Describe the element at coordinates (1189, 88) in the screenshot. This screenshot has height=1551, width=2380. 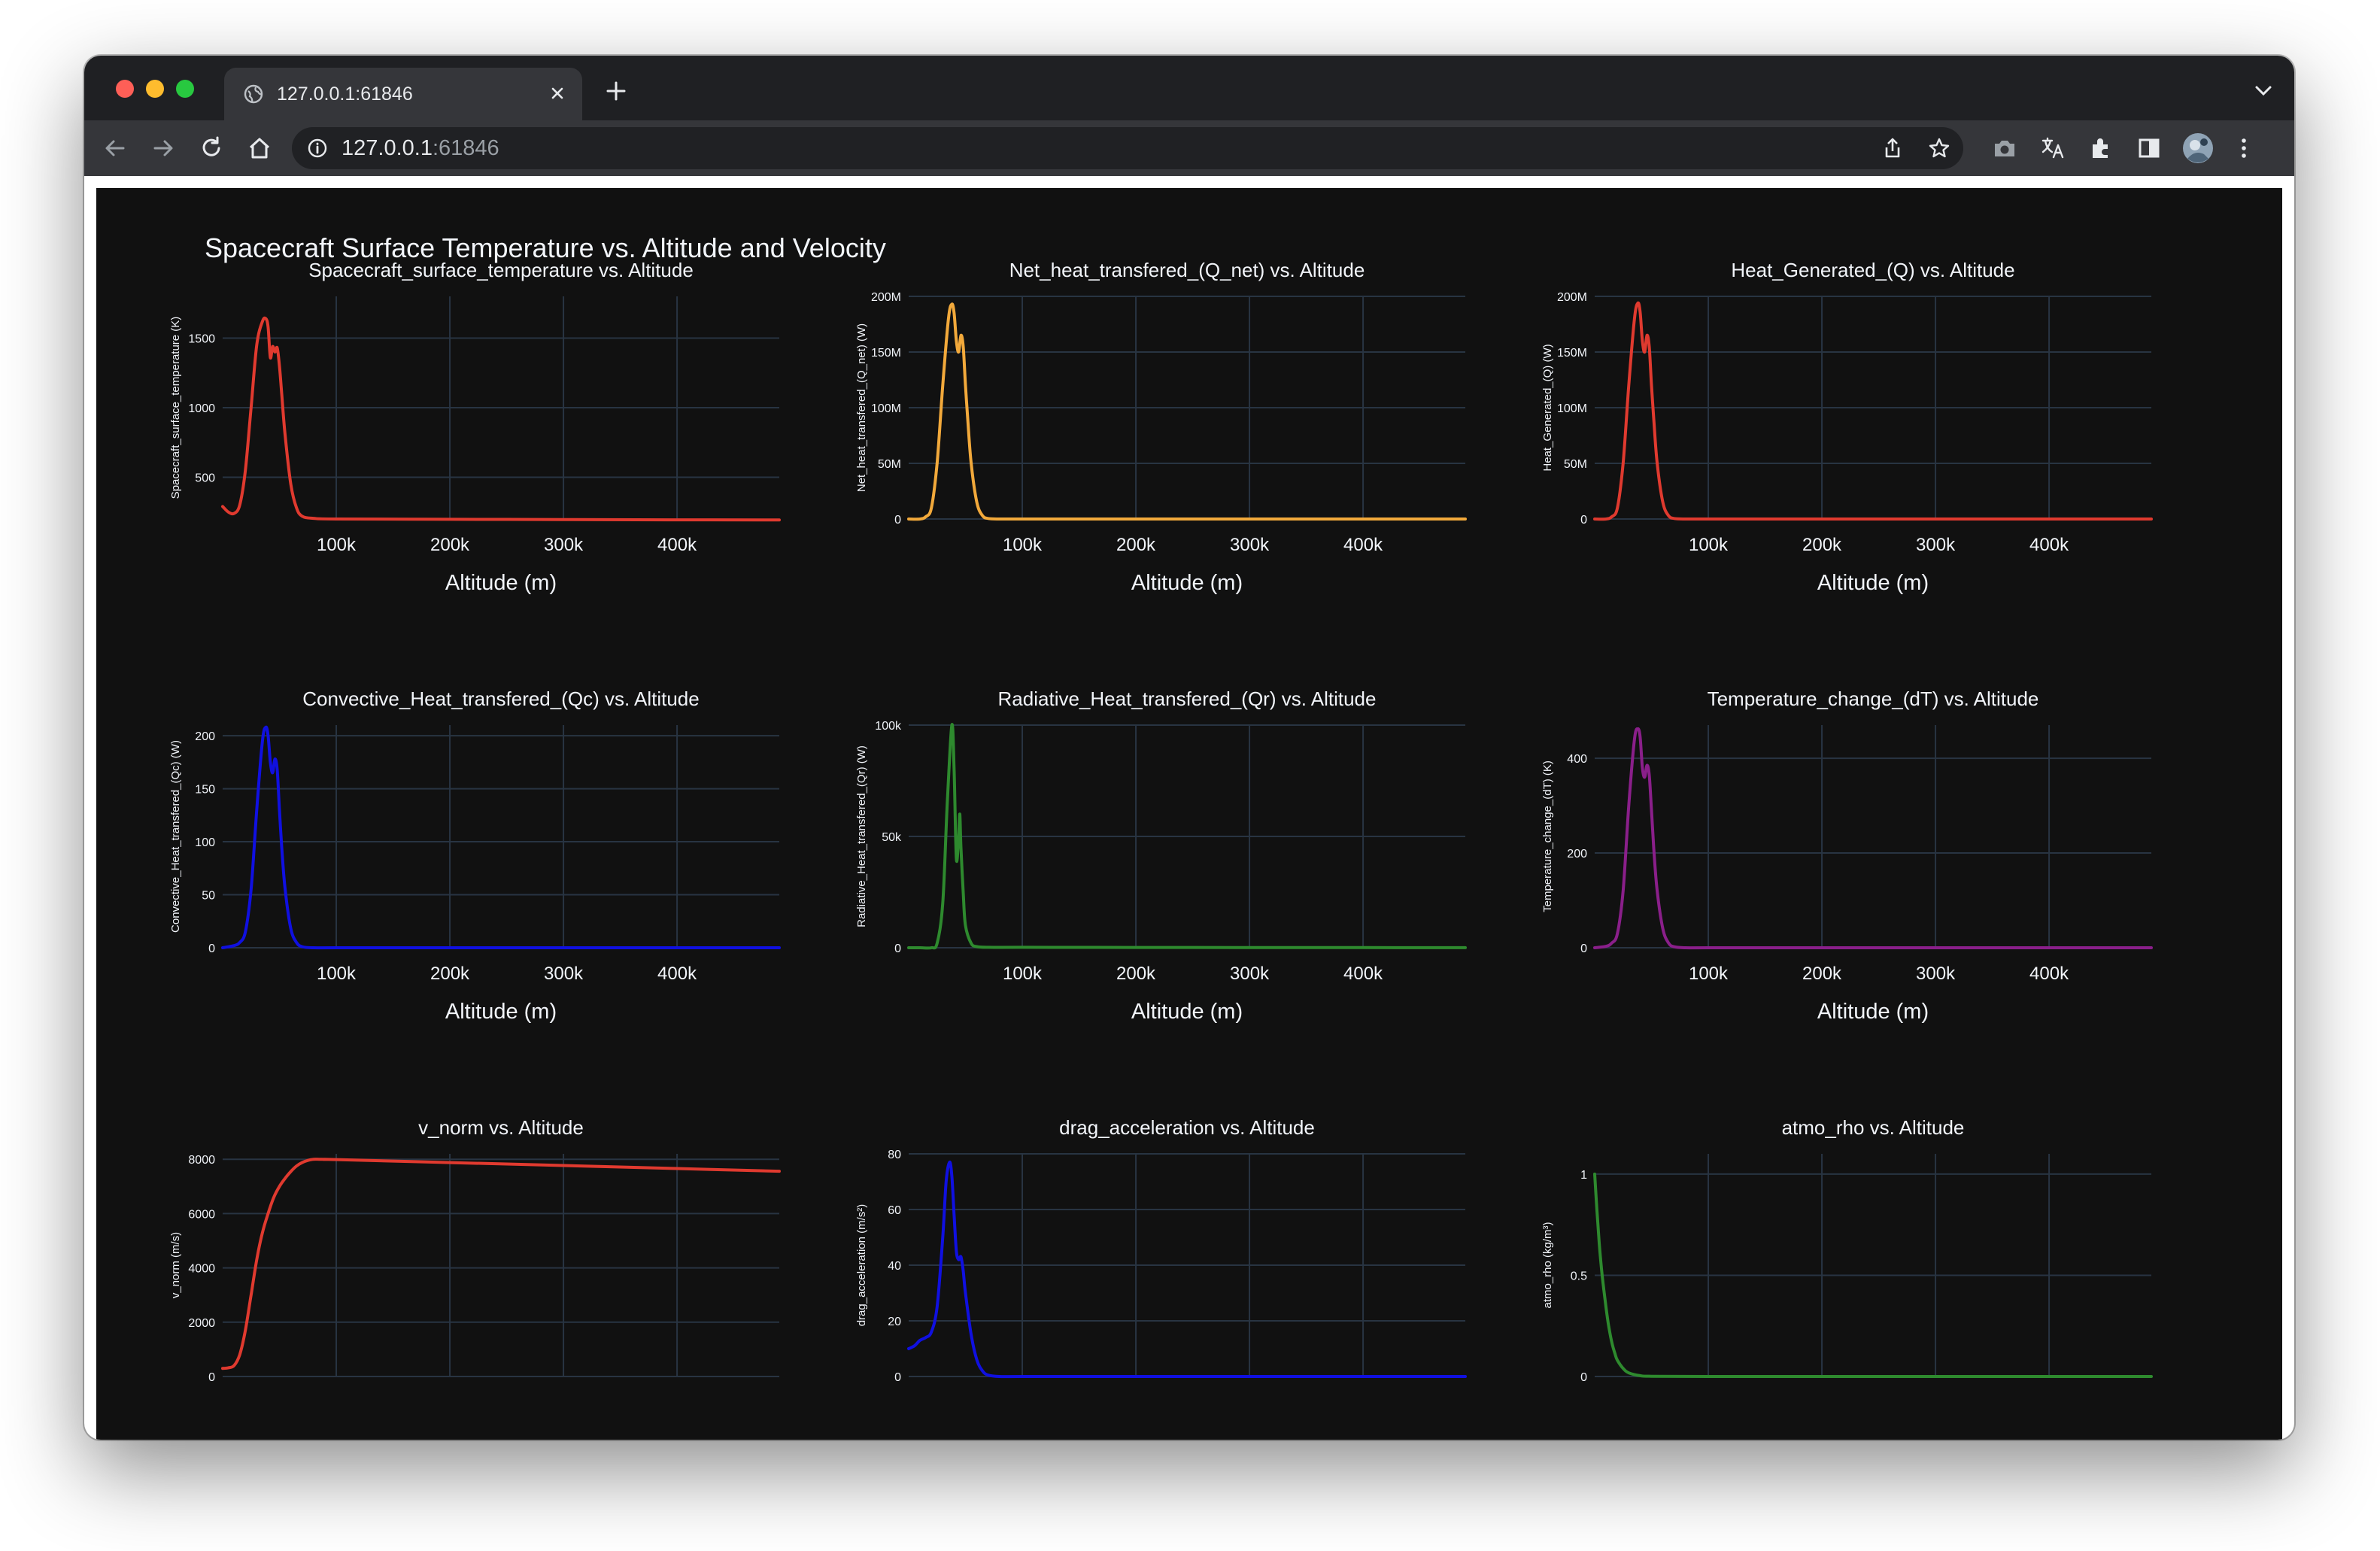
I see `tab-bar: 127.0.0.1:61846` at that location.